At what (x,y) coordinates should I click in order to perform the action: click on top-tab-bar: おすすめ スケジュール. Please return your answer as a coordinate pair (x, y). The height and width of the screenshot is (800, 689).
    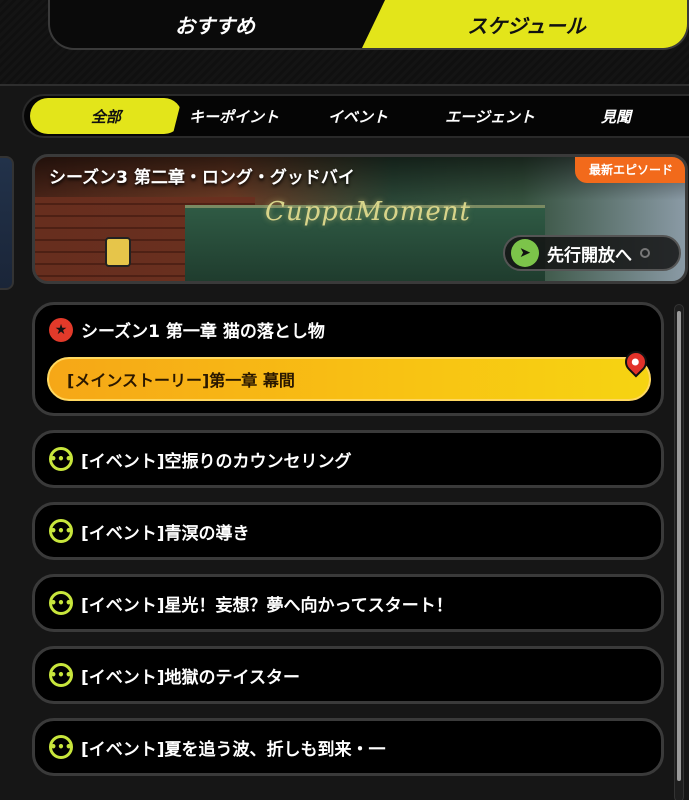
    Looking at the image, I should click on (368, 25).